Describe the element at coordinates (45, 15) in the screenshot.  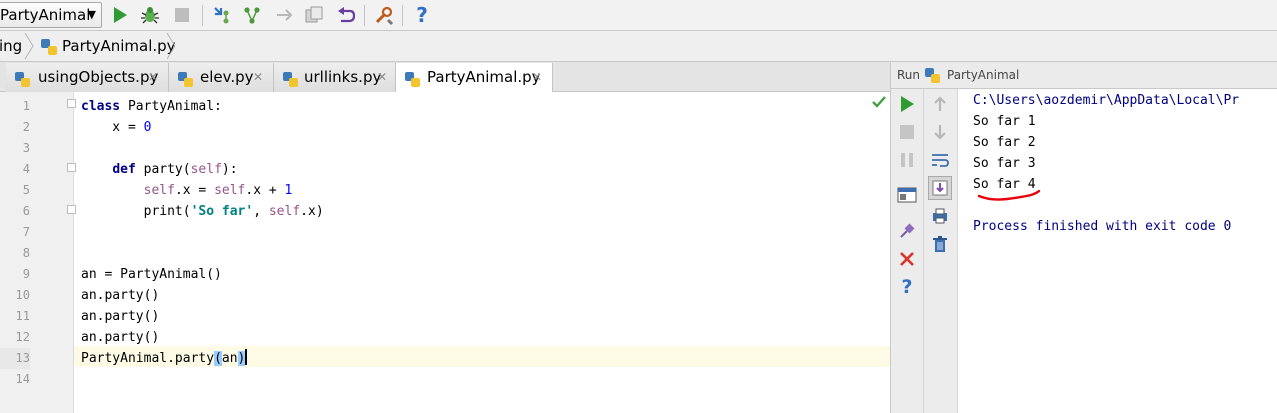
I see `run-config-label: PartyAnimal` at that location.